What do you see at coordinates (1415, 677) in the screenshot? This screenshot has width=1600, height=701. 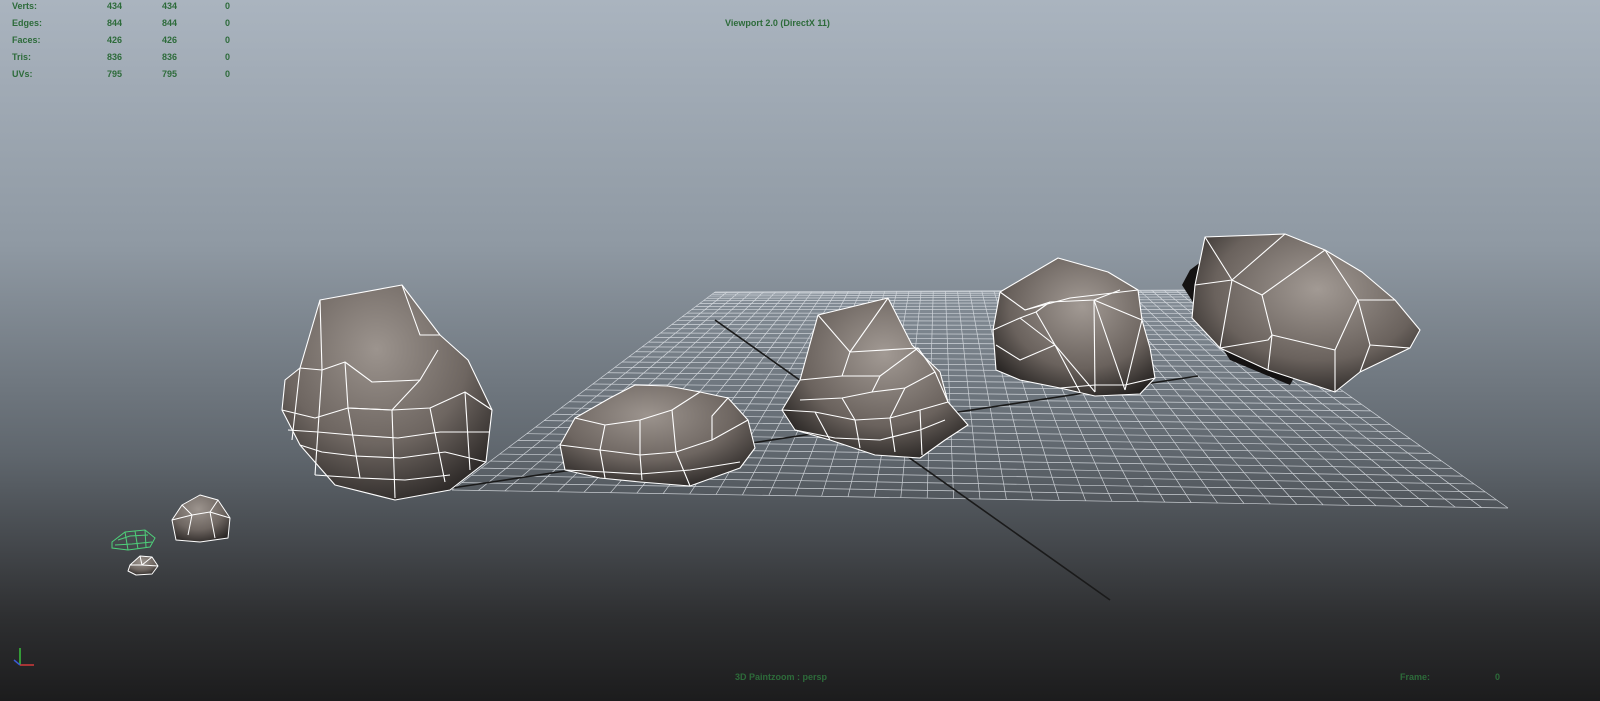 I see `frame-label: Frame:` at bounding box center [1415, 677].